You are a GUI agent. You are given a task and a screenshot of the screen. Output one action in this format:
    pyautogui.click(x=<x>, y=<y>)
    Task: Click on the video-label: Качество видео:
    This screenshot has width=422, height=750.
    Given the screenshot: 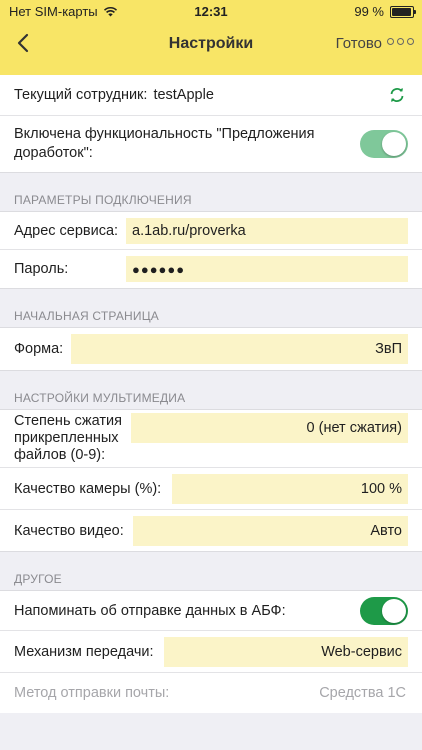 What is the action you would take?
    pyautogui.click(x=69, y=530)
    